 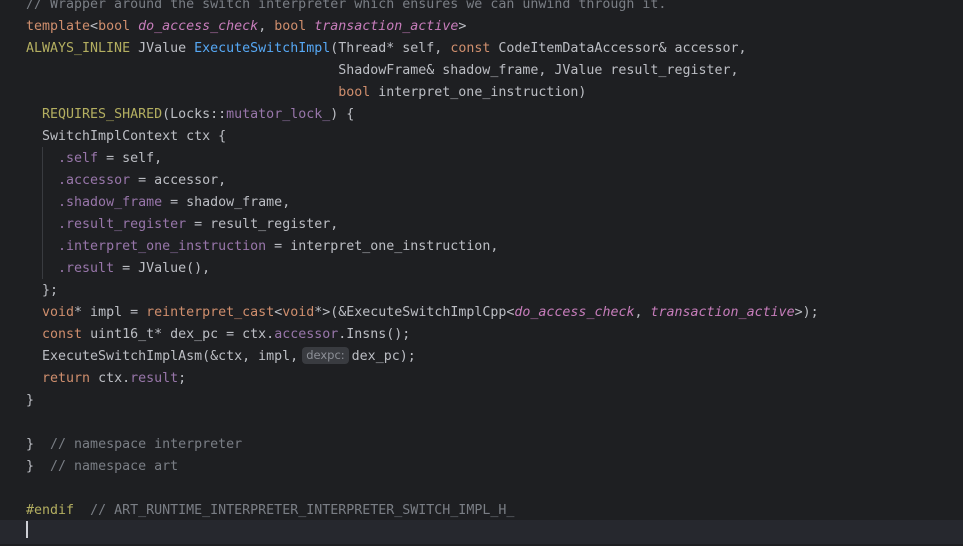 I want to click on code-line-10: .shadow_frame = shadow_frame,, so click(x=494, y=203).